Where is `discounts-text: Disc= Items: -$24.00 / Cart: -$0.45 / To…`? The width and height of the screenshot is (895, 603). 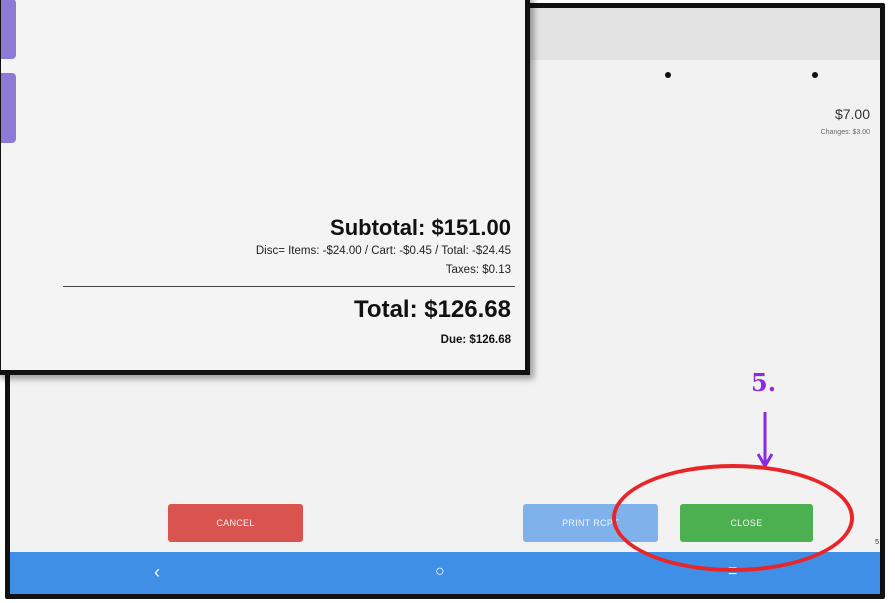 discounts-text: Disc= Items: -$24.00 / Cart: -$0.45 / To… is located at coordinates (383, 251).